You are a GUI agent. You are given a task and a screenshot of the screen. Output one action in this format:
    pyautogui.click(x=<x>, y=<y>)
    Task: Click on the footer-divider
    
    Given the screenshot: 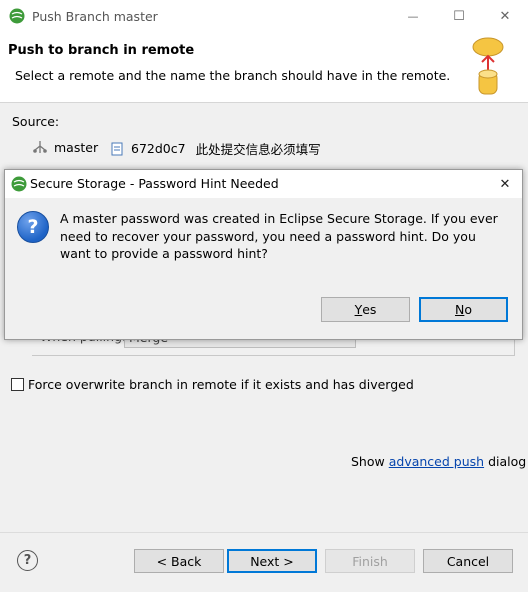 What is the action you would take?
    pyautogui.click(x=264, y=532)
    